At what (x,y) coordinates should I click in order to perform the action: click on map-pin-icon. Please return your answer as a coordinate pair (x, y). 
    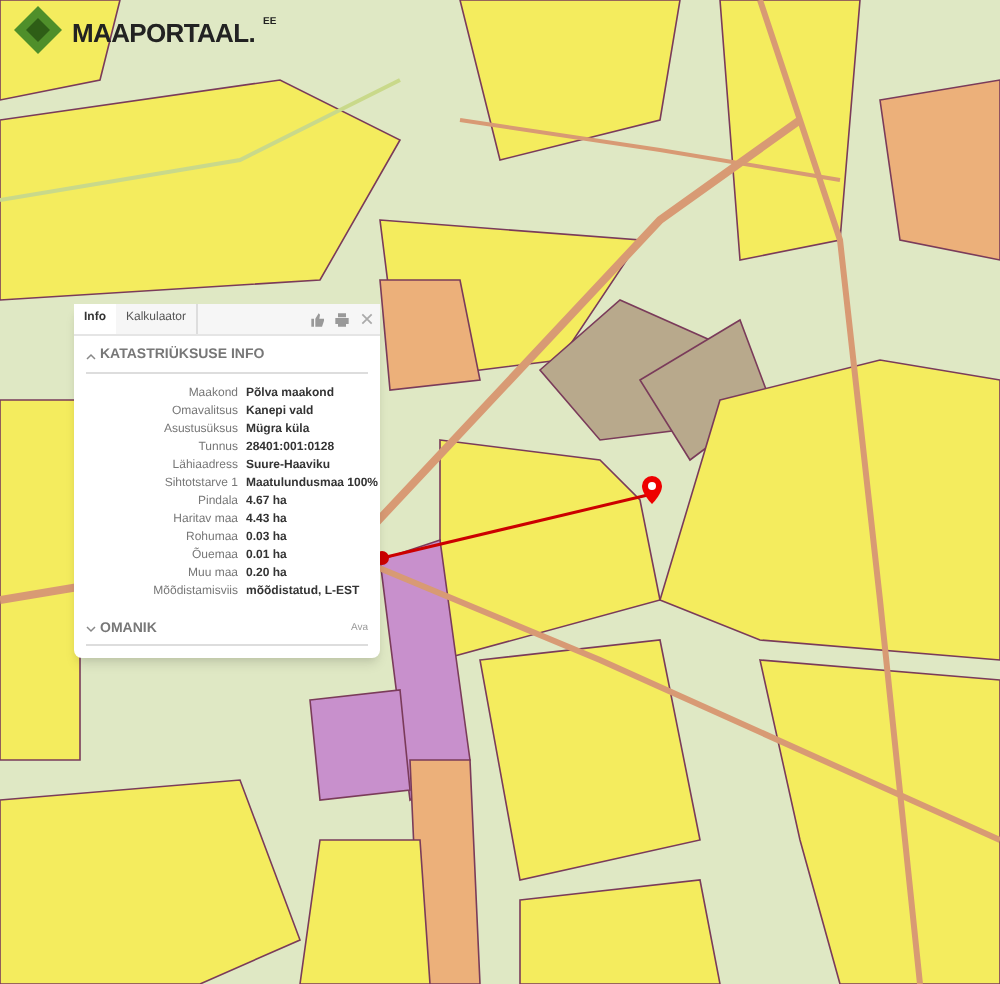
    Looking at the image, I should click on (652, 490).